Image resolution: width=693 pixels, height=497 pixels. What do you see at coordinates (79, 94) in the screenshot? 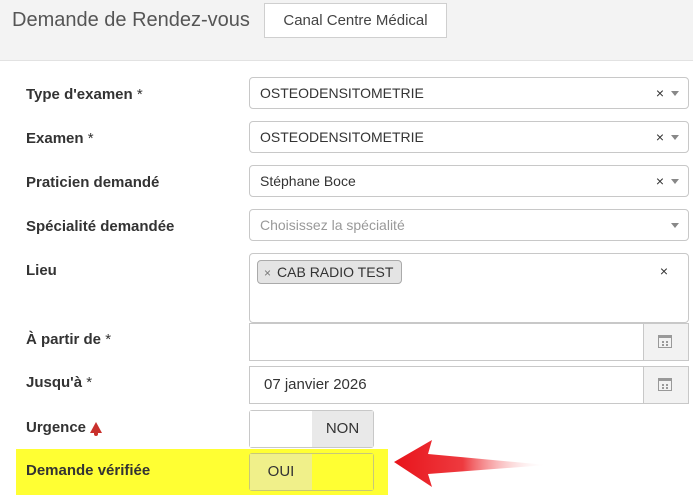
I see `type-examen-label-text: Type d'examen` at bounding box center [79, 94].